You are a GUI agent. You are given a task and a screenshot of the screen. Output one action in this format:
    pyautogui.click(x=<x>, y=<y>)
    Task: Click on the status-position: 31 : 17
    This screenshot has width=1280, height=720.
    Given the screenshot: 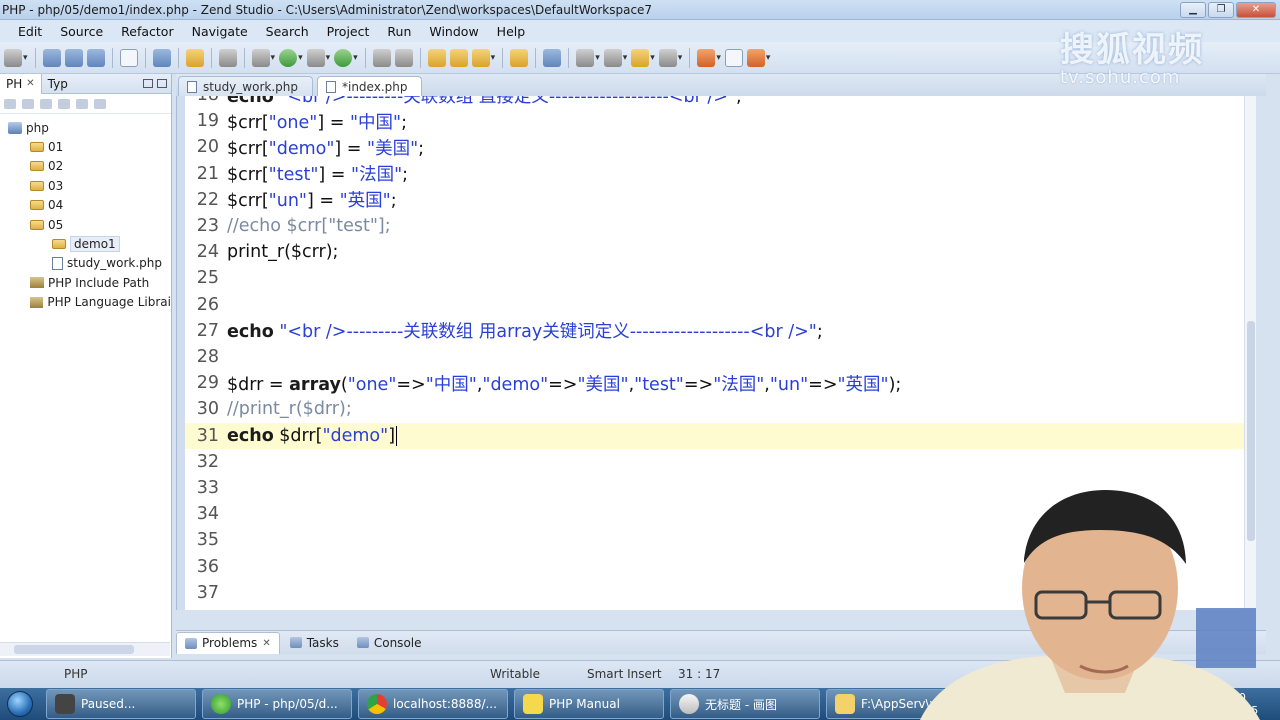 What is the action you would take?
    pyautogui.click(x=699, y=674)
    